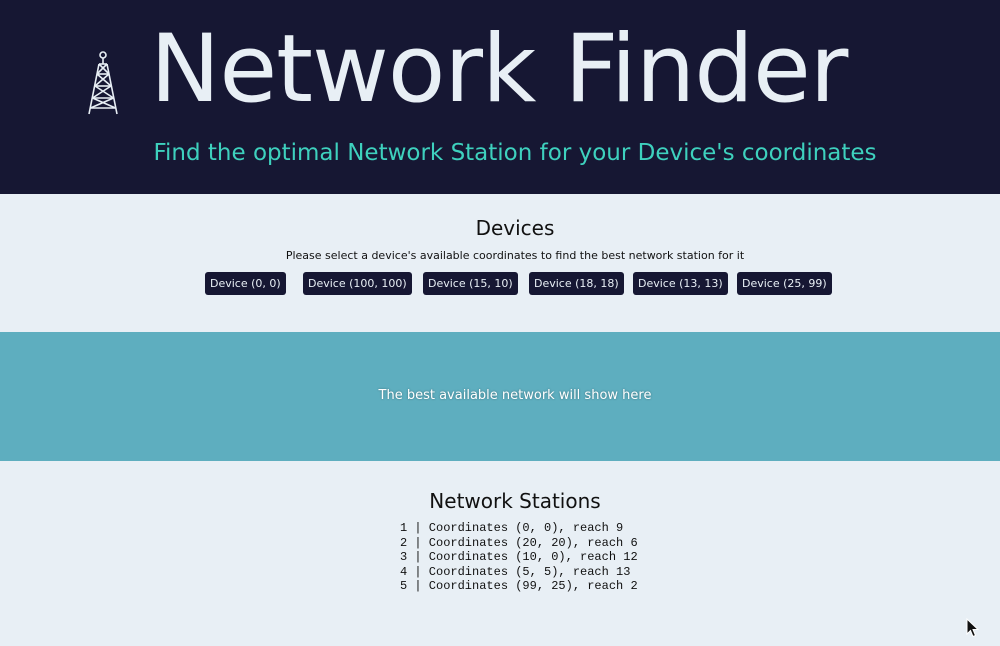  Describe the element at coordinates (512, 528) in the screenshot. I see `station-item: 1 | Coordinates (0, 0), reach 9` at that location.